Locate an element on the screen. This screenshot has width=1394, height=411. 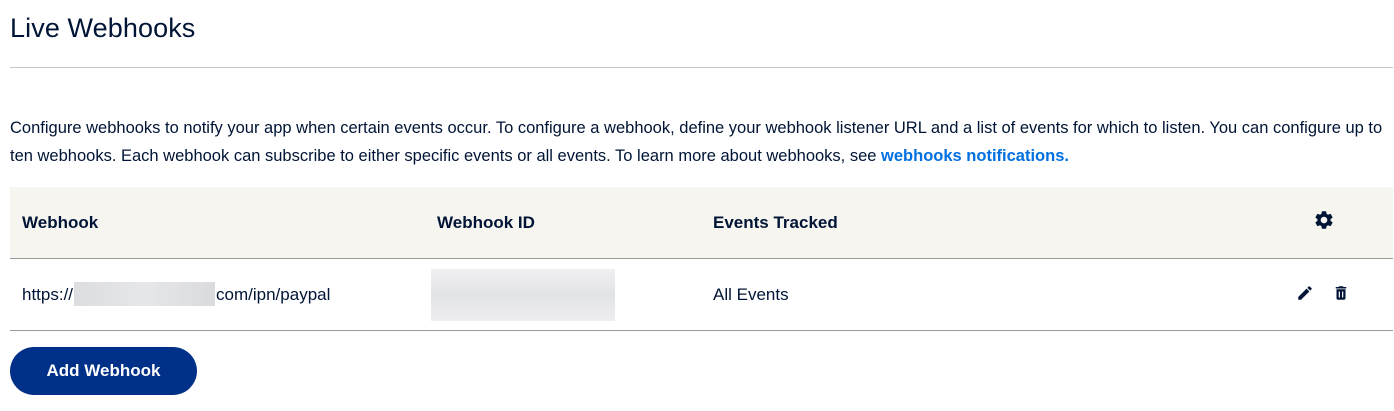
webhook-url-prefix: https:// is located at coordinates (48, 294).